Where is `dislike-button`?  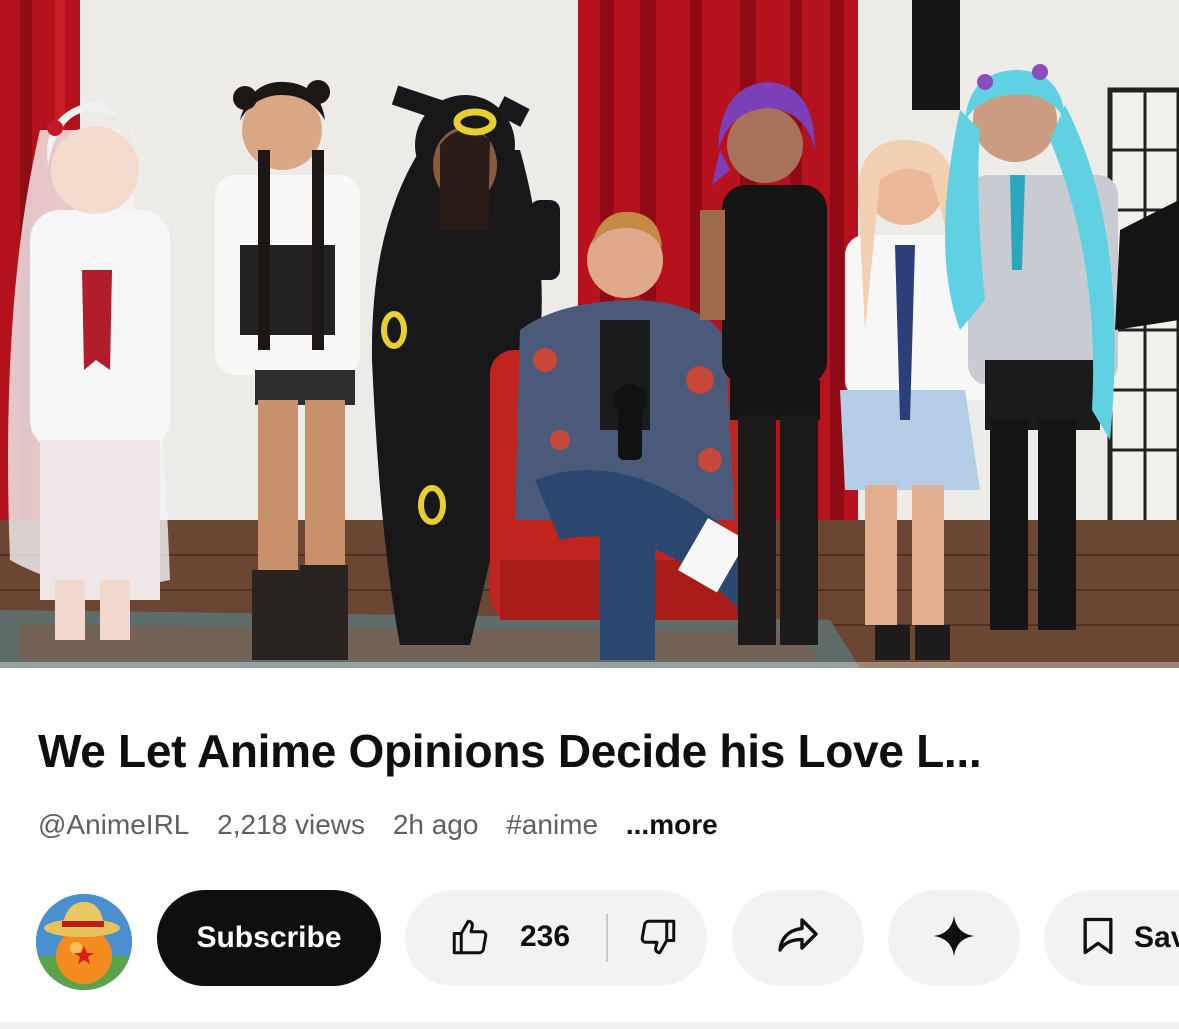 dislike-button is located at coordinates (658, 938).